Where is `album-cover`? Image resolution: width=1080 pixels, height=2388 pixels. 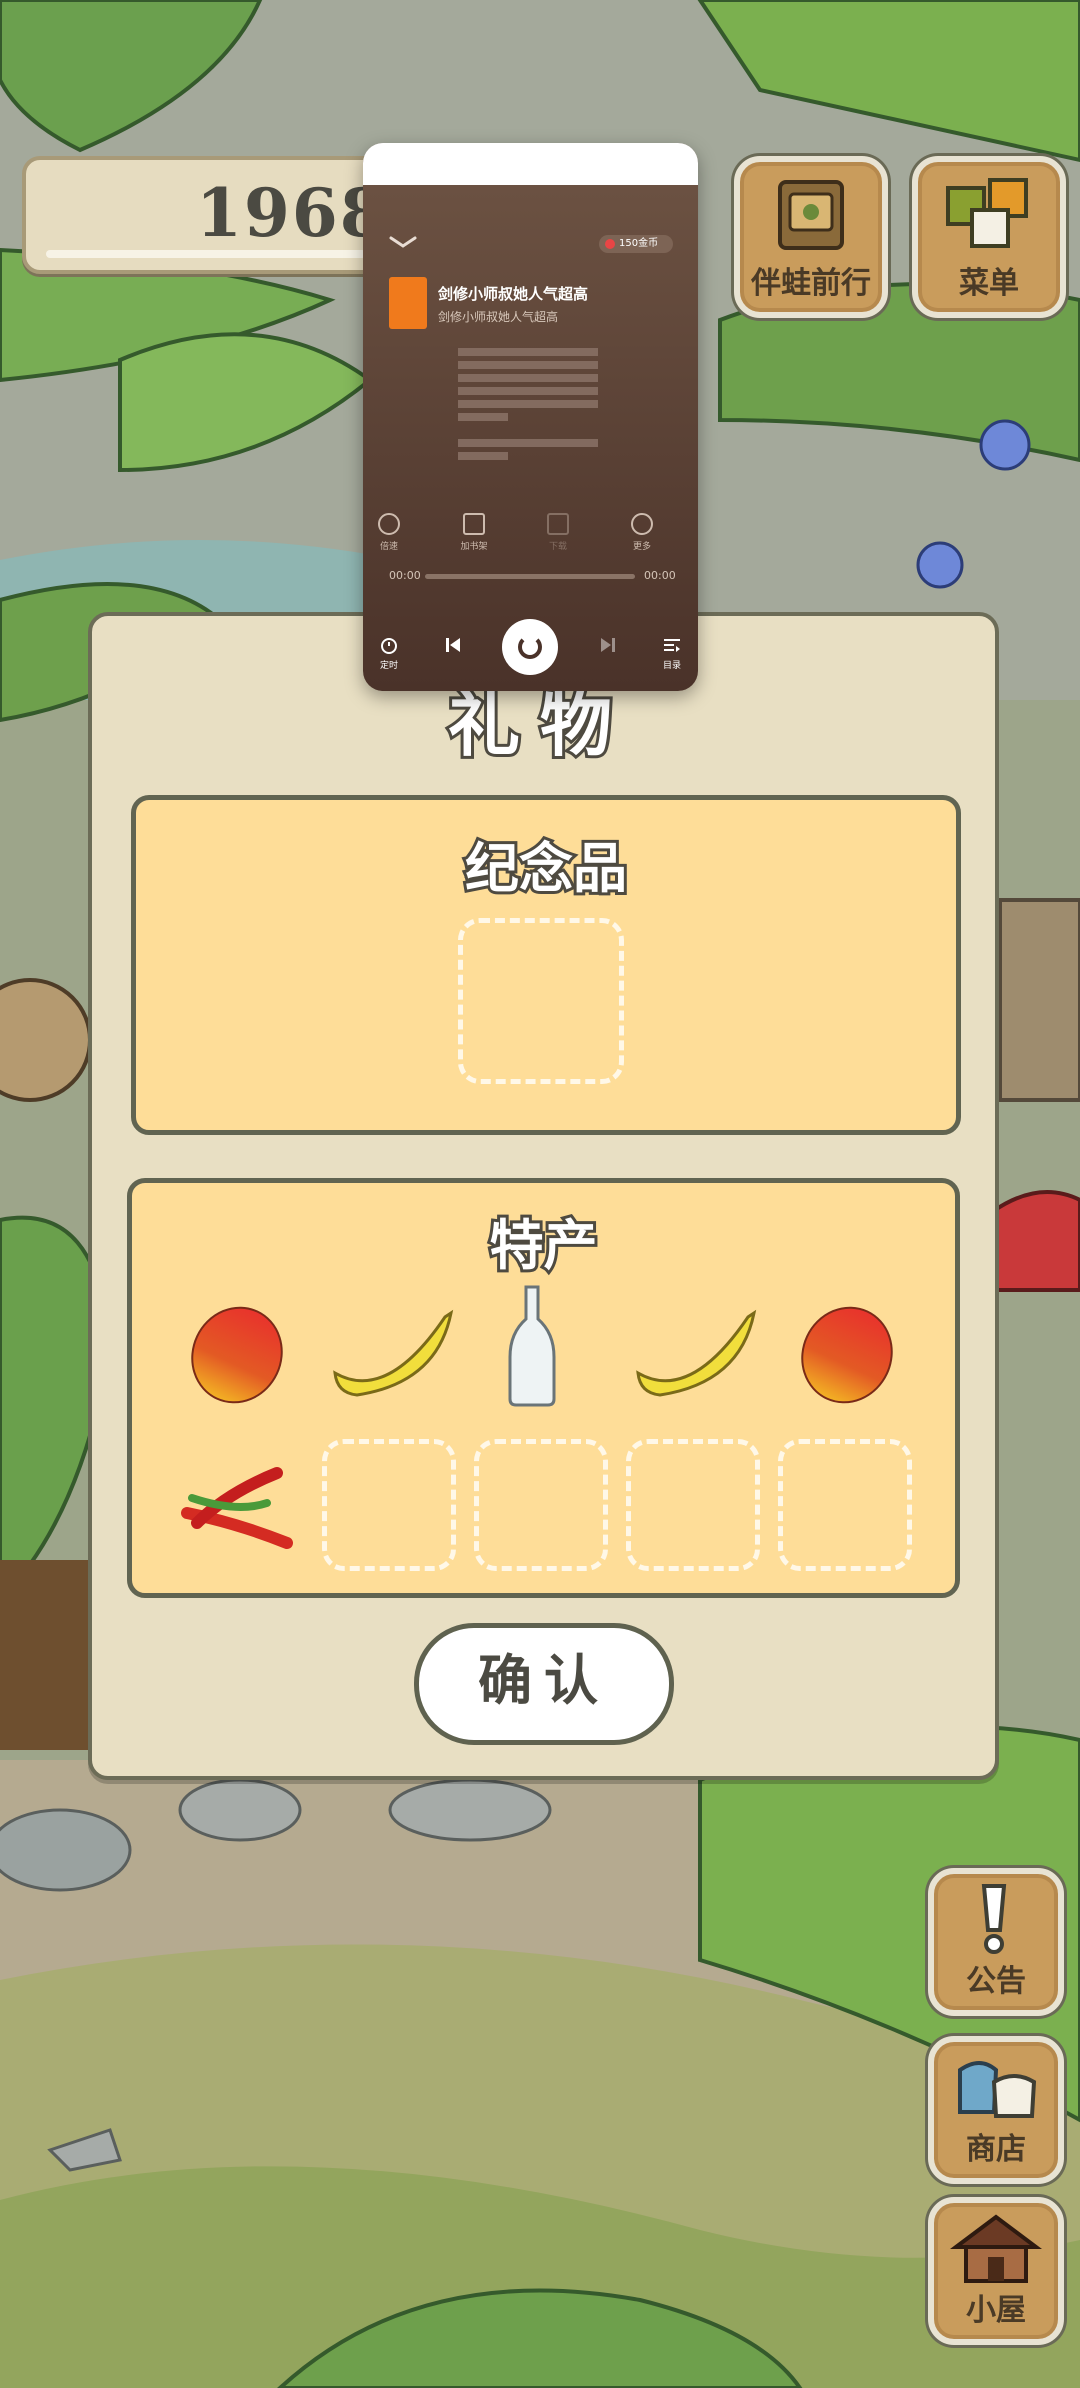 album-cover is located at coordinates (408, 303).